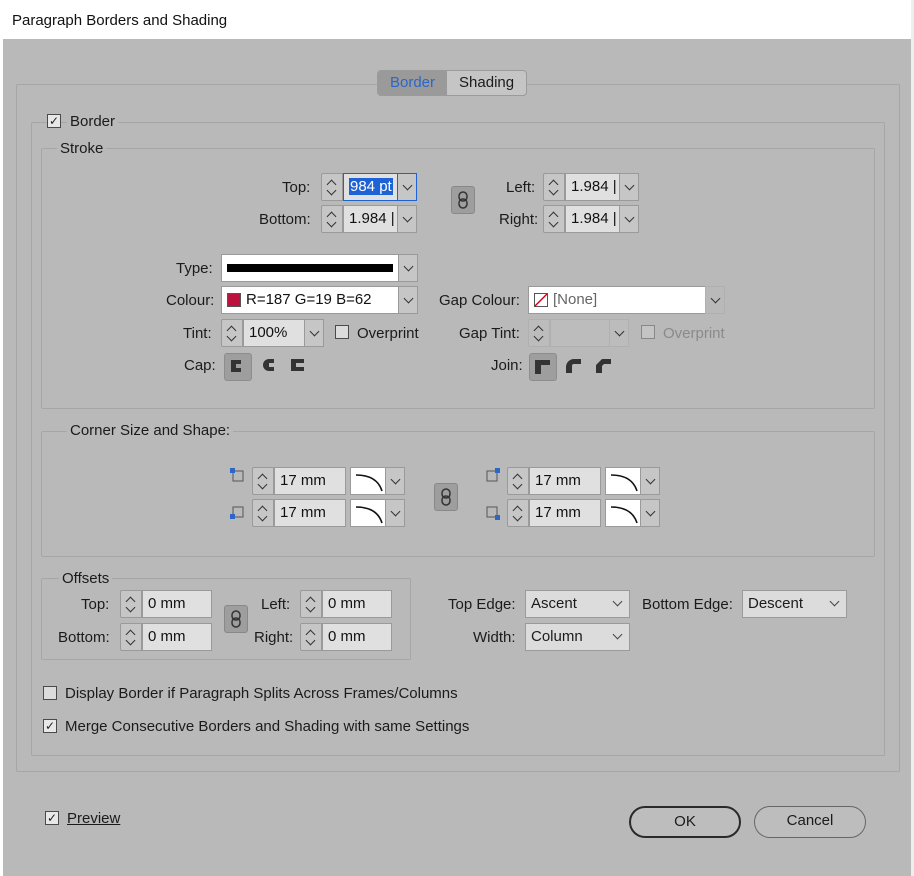  What do you see at coordinates (463, 200) in the screenshot?
I see `link-stroke-button` at bounding box center [463, 200].